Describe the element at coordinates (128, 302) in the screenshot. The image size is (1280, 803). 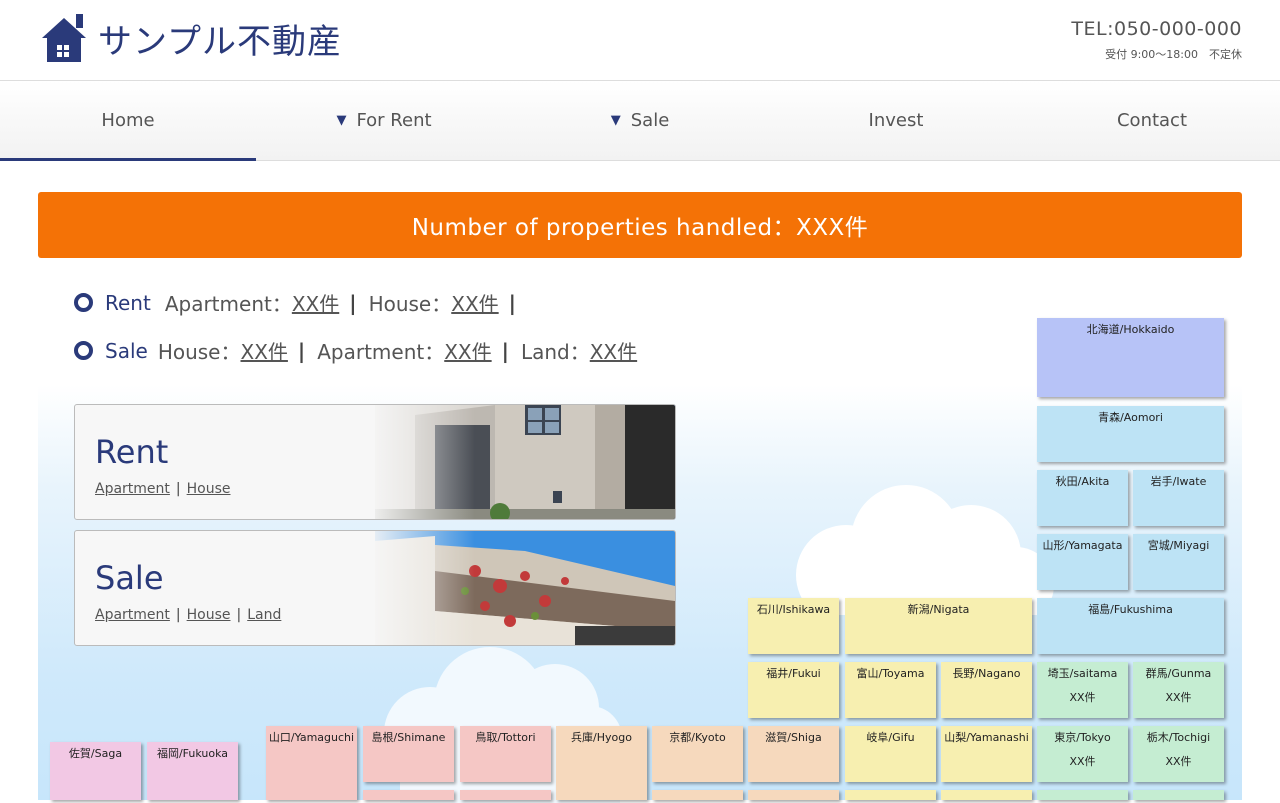
I see `rent-counts-title: Rent` at that location.